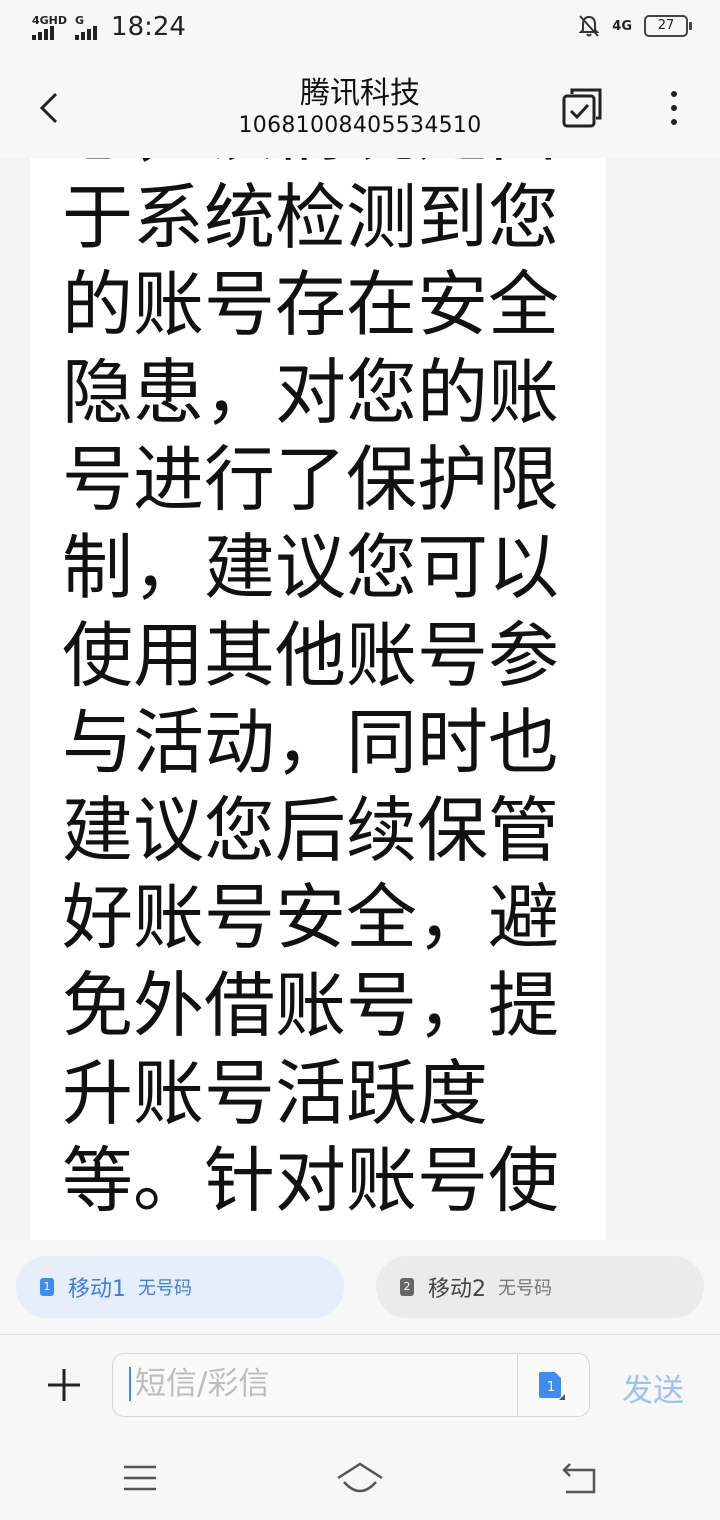 This screenshot has width=720, height=1520. Describe the element at coordinates (360, 93) in the screenshot. I see `contact-name: 腾讯科技` at that location.